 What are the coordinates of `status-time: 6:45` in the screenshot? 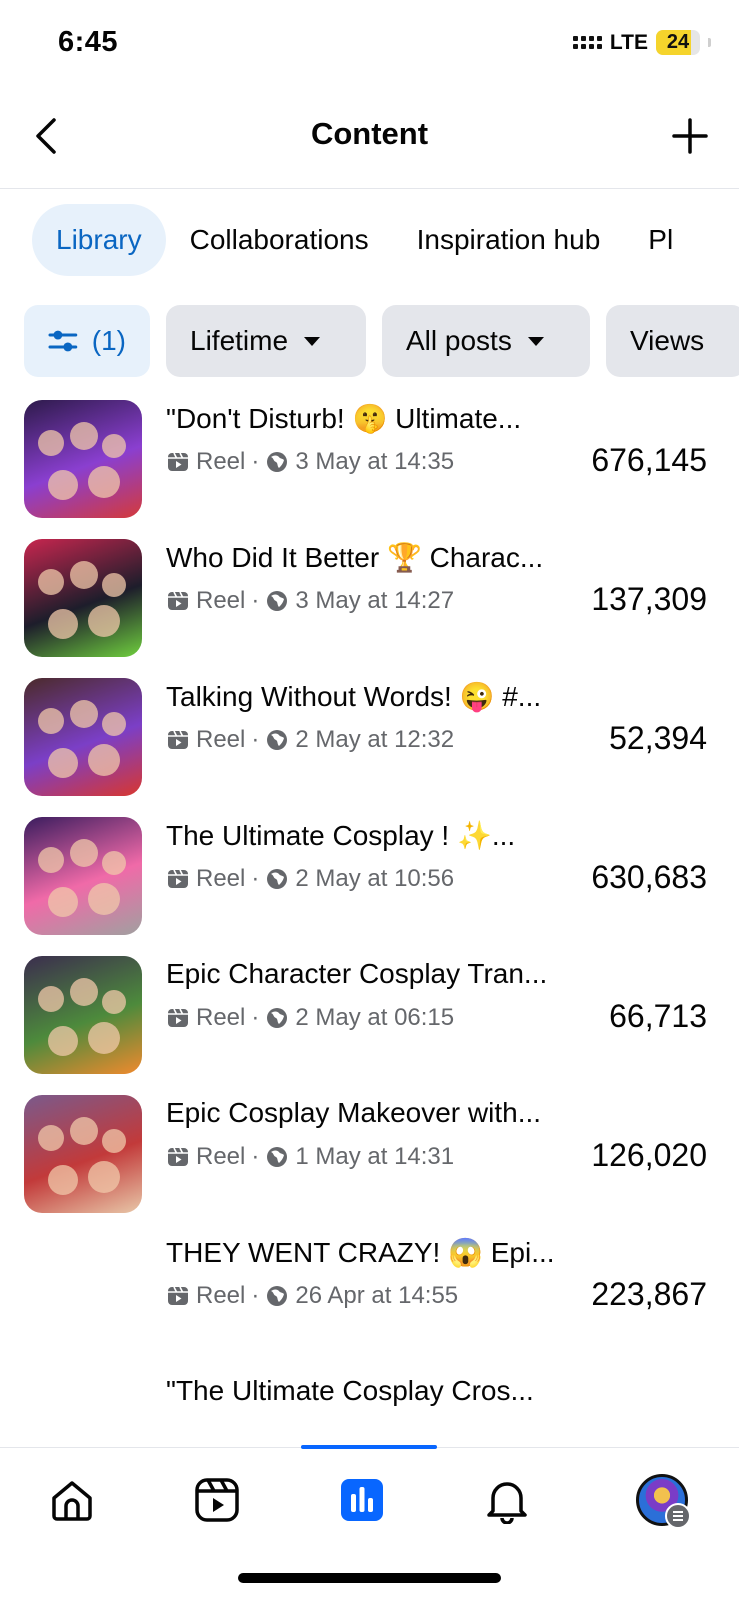 It's located at (88, 42).